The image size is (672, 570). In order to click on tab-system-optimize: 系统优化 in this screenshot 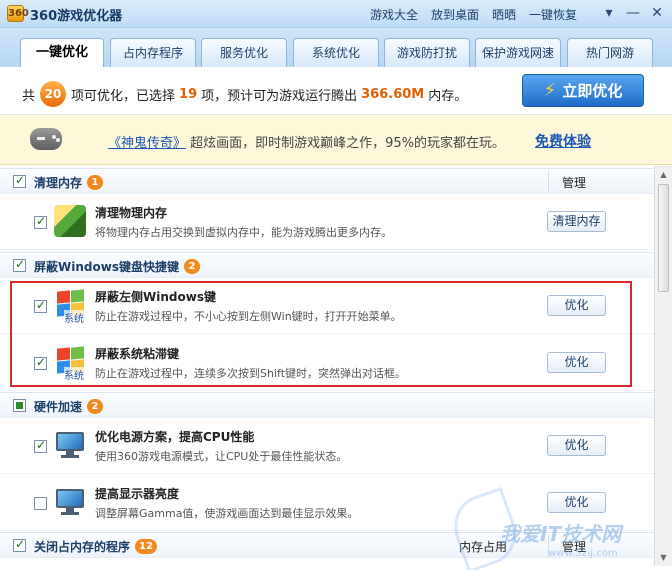, I will do `click(336, 52)`.